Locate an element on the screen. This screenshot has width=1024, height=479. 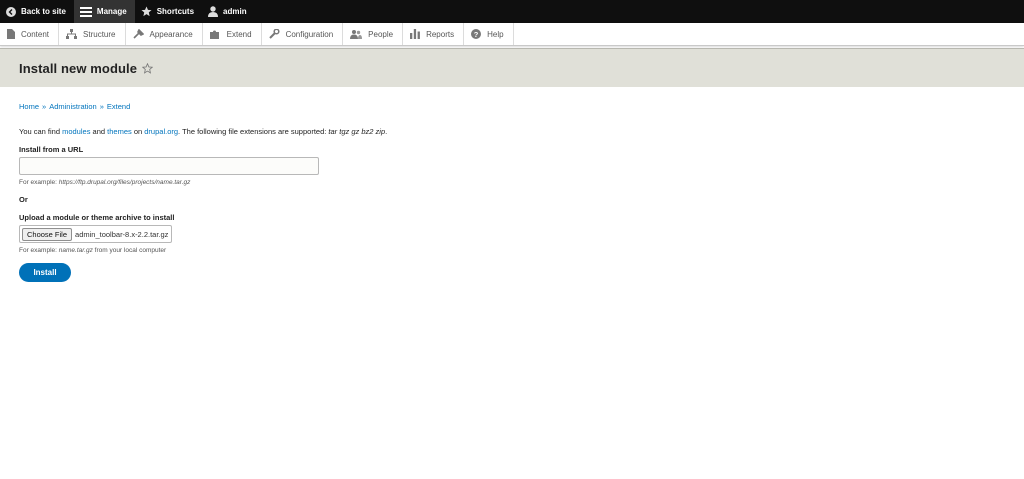
reports-icon is located at coordinates (415, 34).